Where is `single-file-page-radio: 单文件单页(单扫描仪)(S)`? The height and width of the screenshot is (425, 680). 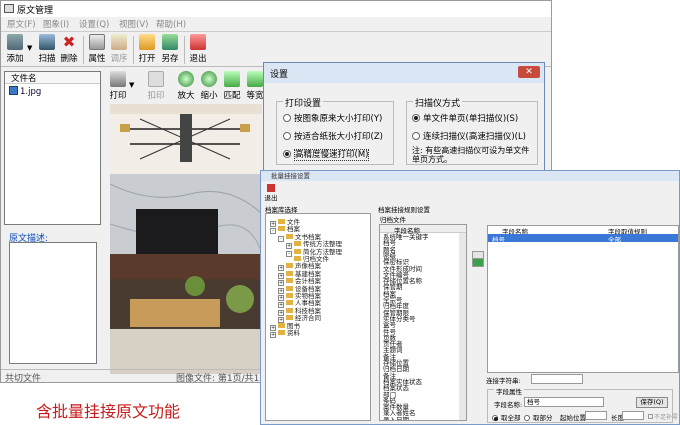
single-file-page-radio: 单文件单页(单扫描仪)(S) is located at coordinates (465, 118).